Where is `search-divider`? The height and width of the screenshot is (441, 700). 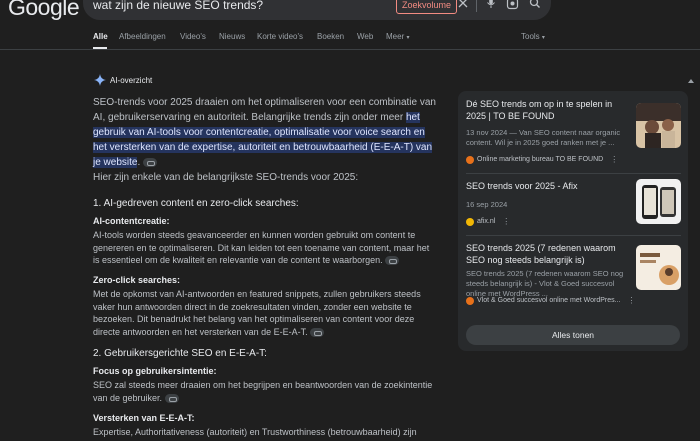 search-divider is located at coordinates (476, 6).